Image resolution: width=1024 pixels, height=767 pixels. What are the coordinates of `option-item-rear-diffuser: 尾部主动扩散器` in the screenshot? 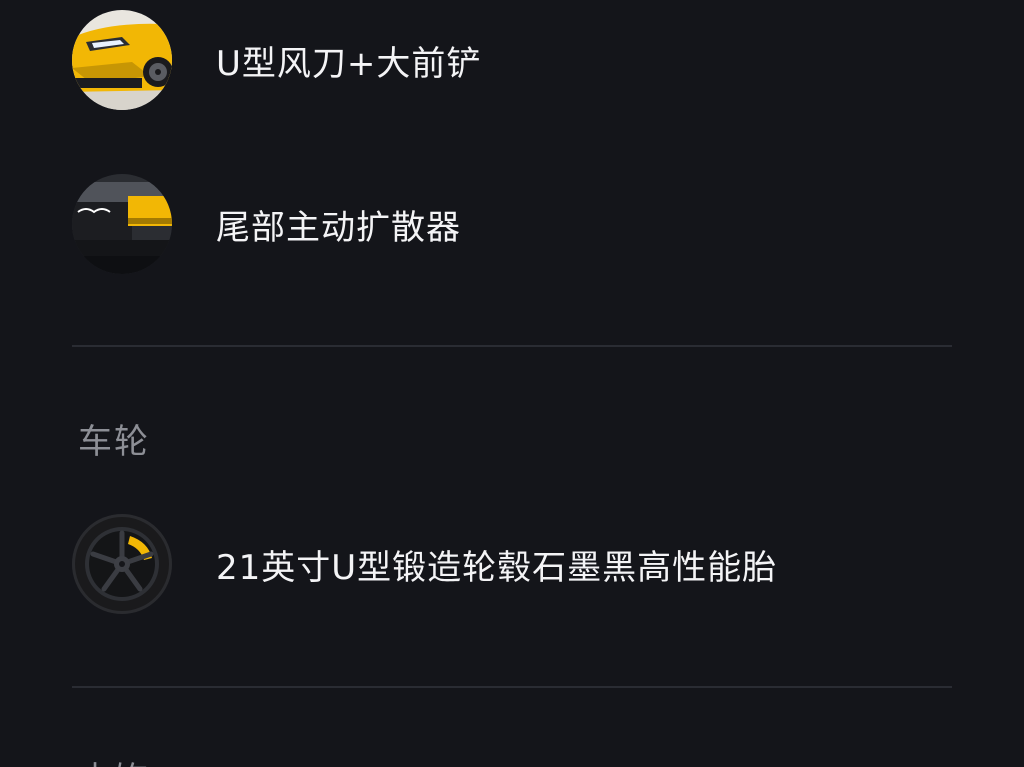 It's located at (512, 224).